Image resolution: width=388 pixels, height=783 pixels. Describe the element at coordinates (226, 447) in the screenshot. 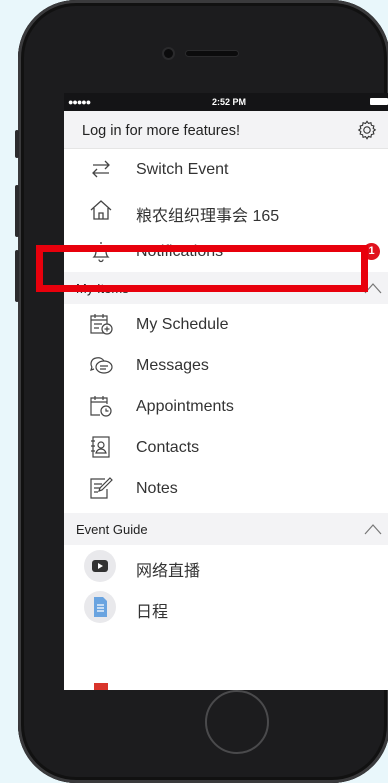

I see `menu-item-contacts: Contacts` at that location.